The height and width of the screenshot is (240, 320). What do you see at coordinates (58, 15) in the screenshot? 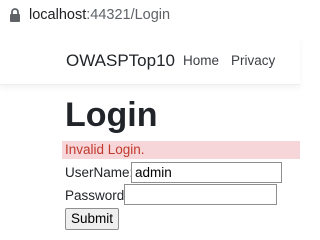
I see `url-host: localhost` at bounding box center [58, 15].